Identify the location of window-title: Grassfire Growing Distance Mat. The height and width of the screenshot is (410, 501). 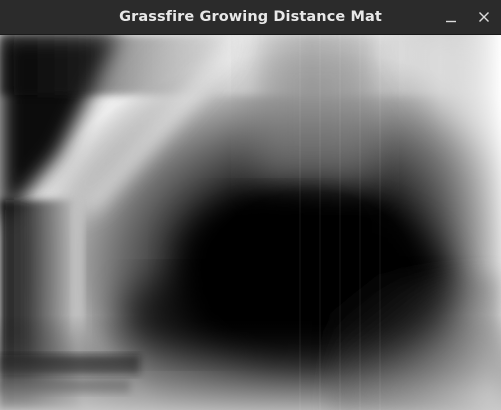
(250, 17).